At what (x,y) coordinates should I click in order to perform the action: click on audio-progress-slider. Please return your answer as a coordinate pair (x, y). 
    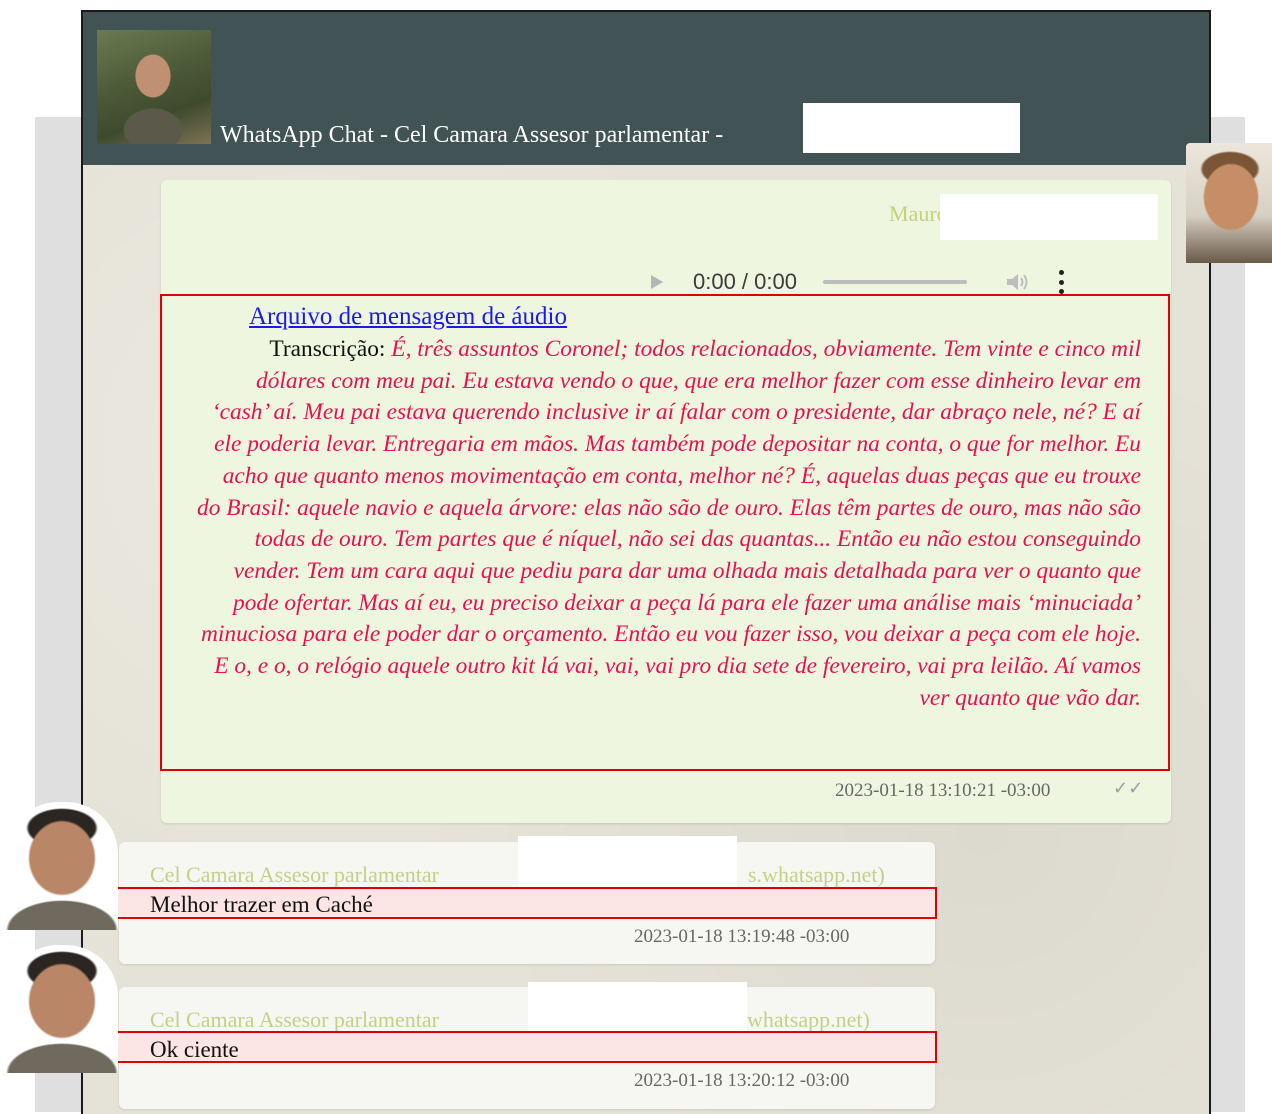
    Looking at the image, I should click on (894, 282).